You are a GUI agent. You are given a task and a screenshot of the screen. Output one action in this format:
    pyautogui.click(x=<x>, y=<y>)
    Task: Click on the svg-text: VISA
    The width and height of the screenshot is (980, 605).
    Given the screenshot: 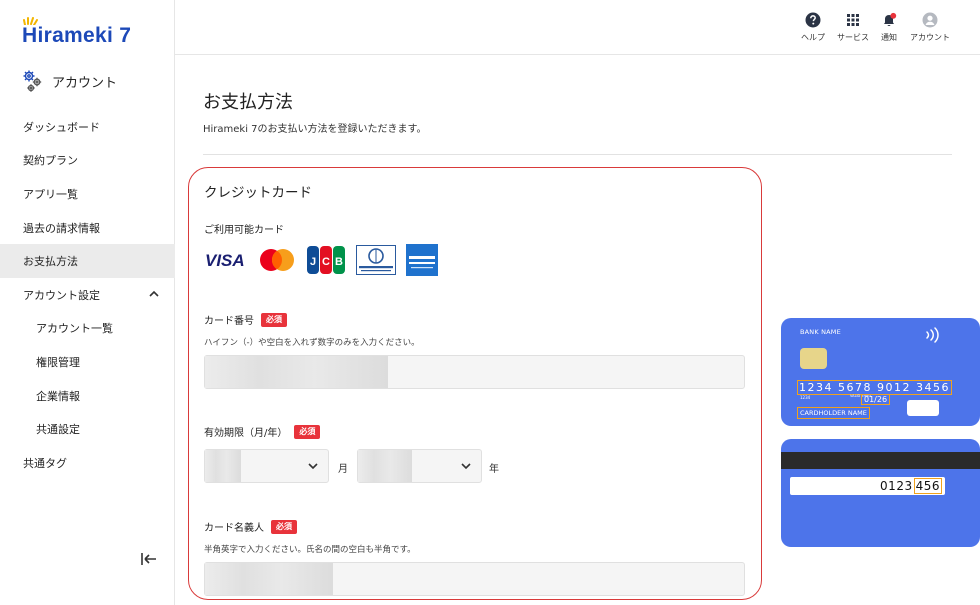 What is the action you would take?
    pyautogui.click(x=225, y=260)
    